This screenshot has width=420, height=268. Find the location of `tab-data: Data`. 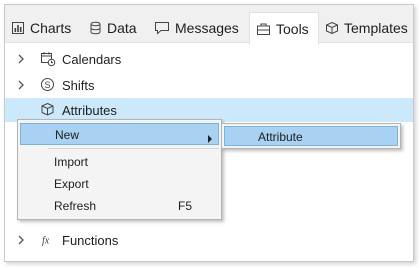

tab-data: Data is located at coordinates (113, 27).